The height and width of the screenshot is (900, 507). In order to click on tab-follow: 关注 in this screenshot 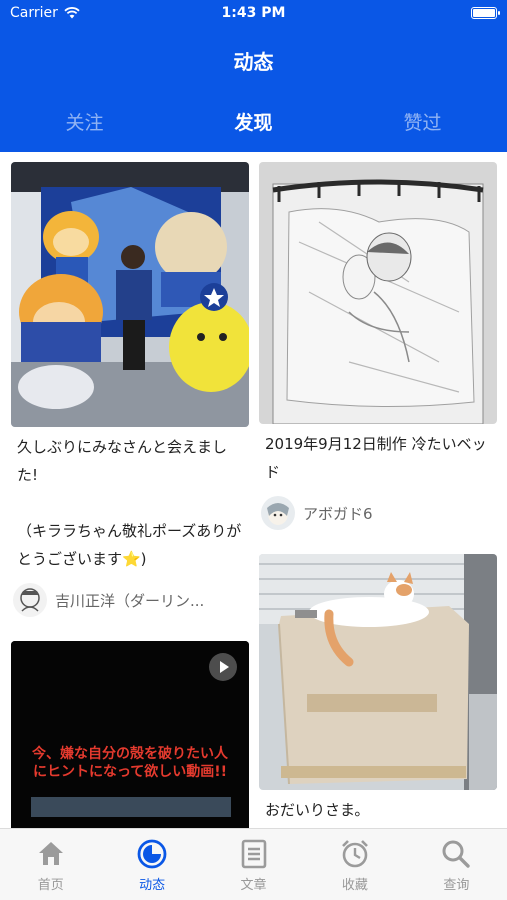, I will do `click(84, 126)`.